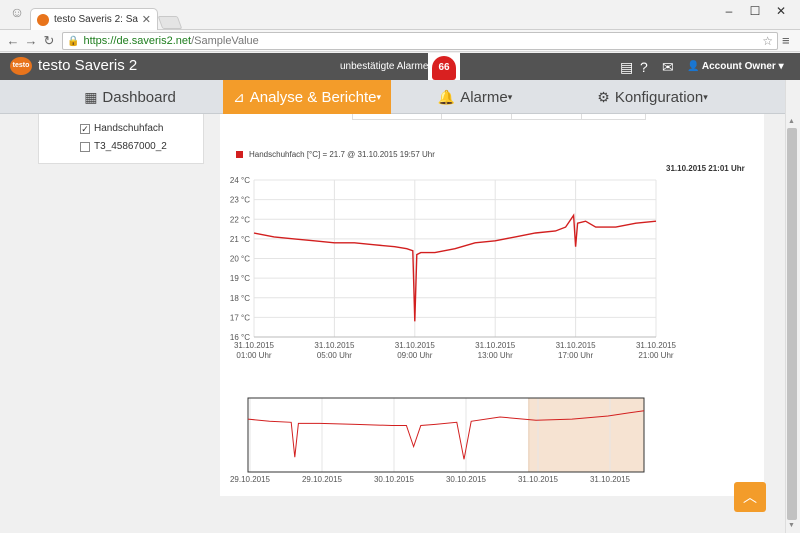  I want to click on lock-icon: 🔒, so click(73, 41).